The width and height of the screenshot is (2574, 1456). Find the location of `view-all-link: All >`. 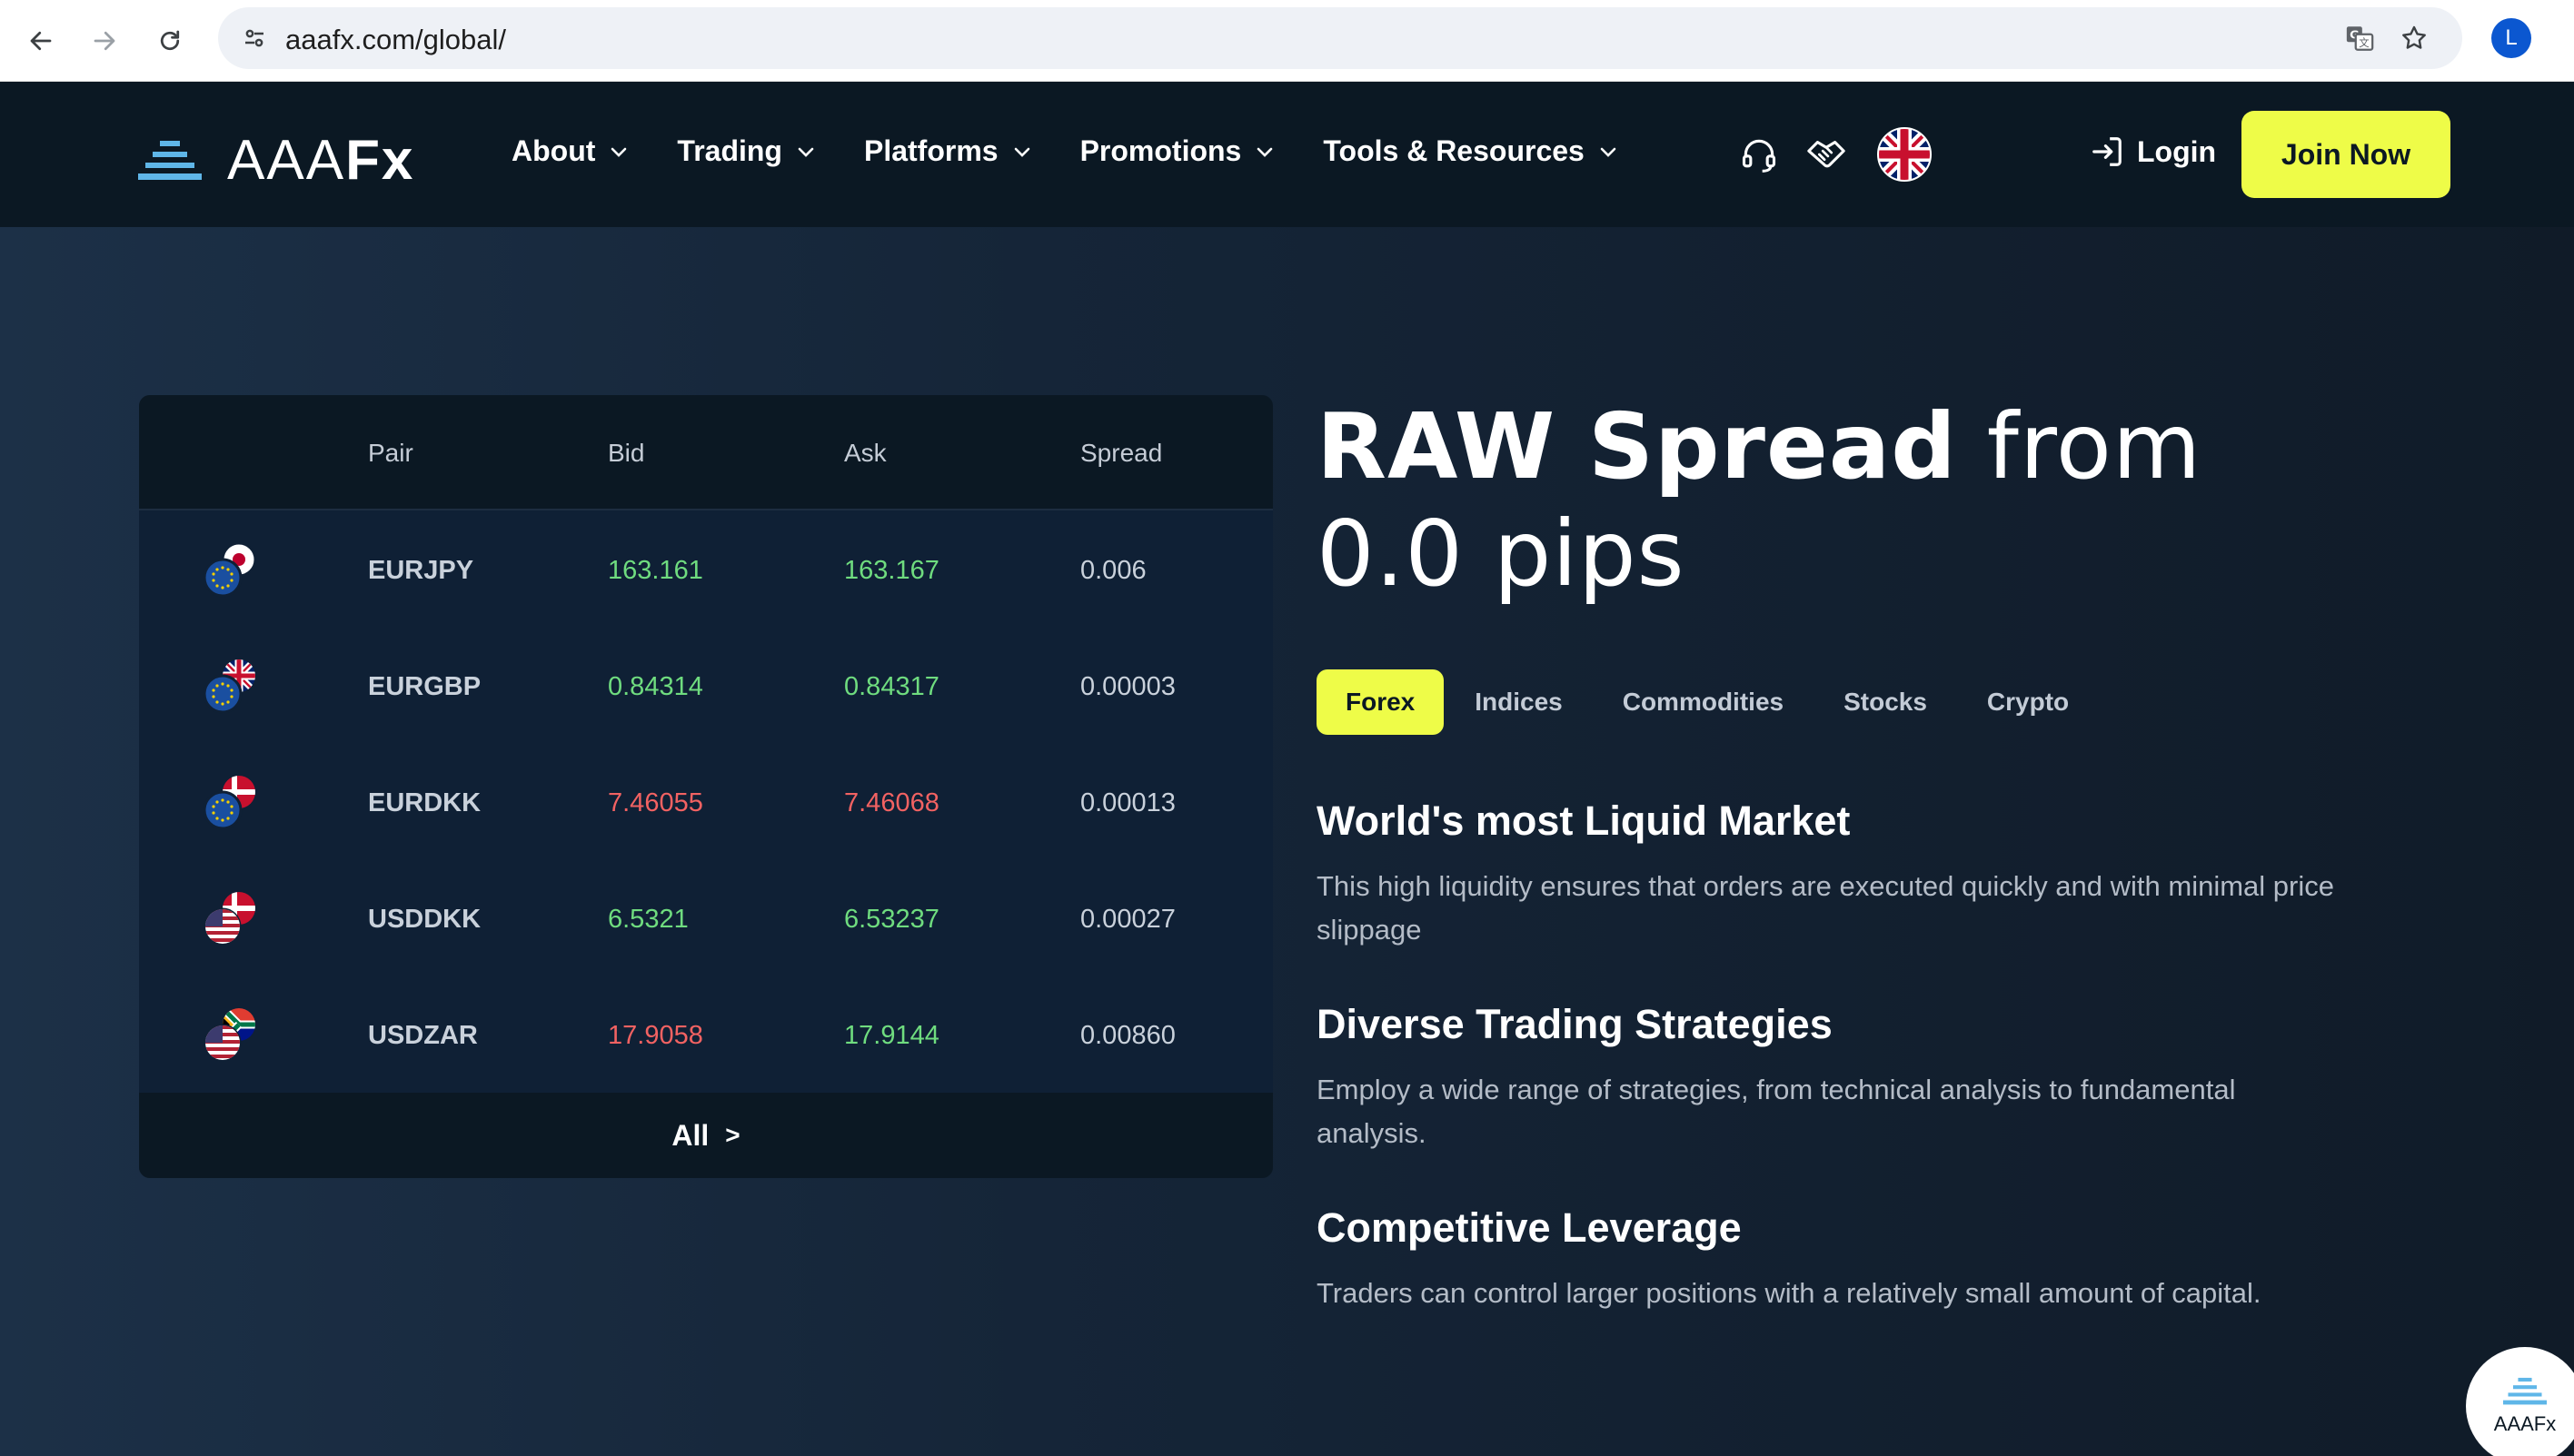

view-all-link: All > is located at coordinates (706, 1136).